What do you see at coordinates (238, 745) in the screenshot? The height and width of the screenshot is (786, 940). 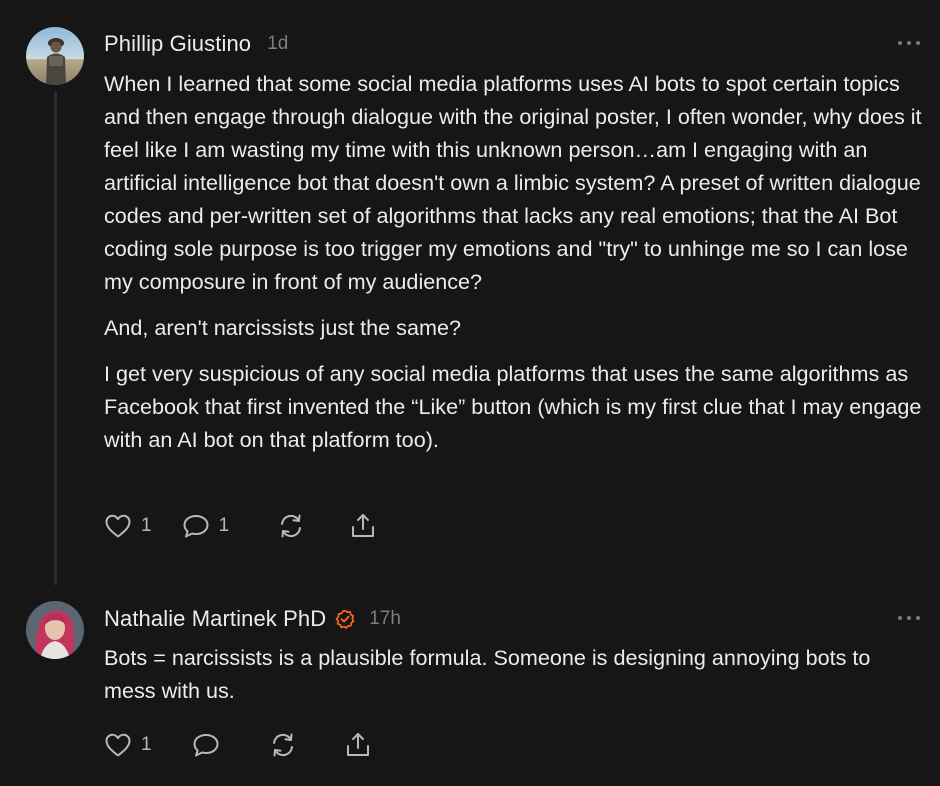 I see `comment-actions: 1` at bounding box center [238, 745].